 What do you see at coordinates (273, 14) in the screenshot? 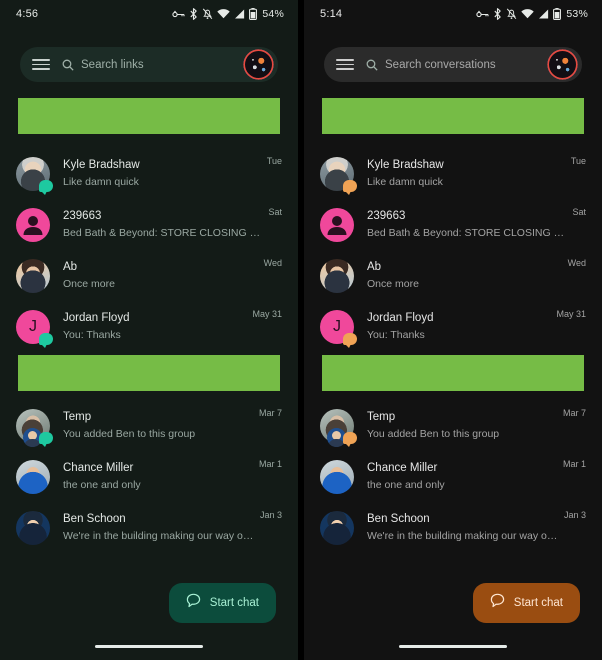
I see `battery-percent: 54%` at bounding box center [273, 14].